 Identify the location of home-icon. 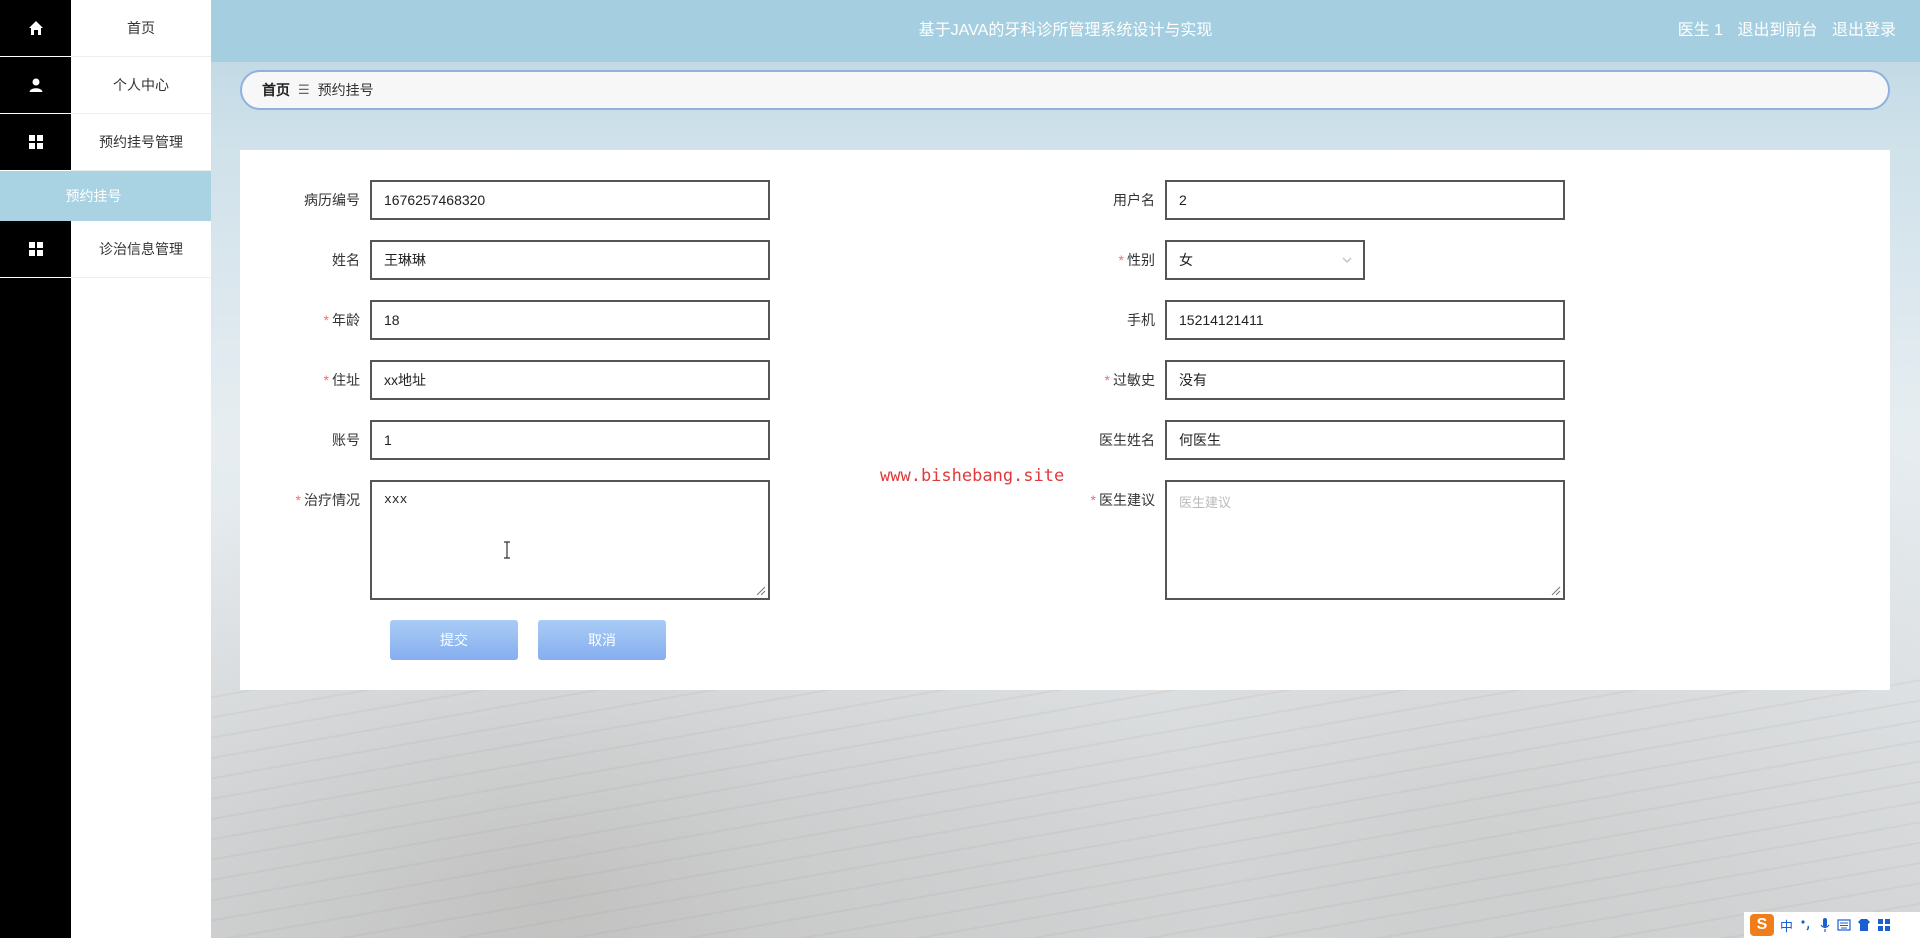
(35, 28).